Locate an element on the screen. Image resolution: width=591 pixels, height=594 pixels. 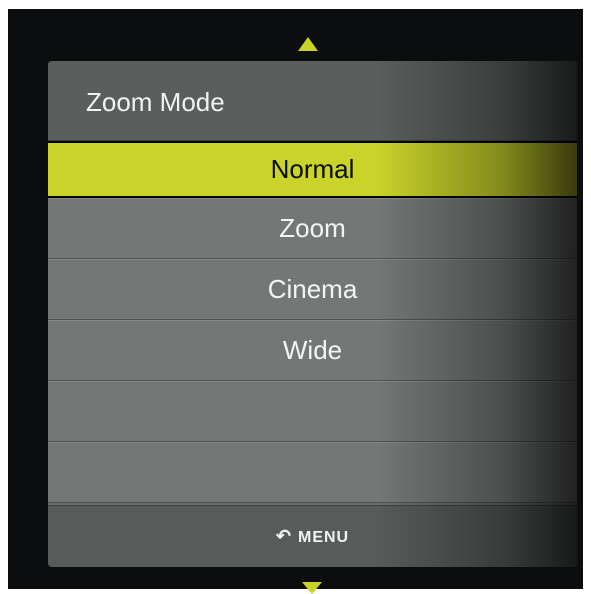
menu-item-label: Zoom is located at coordinates (312, 228).